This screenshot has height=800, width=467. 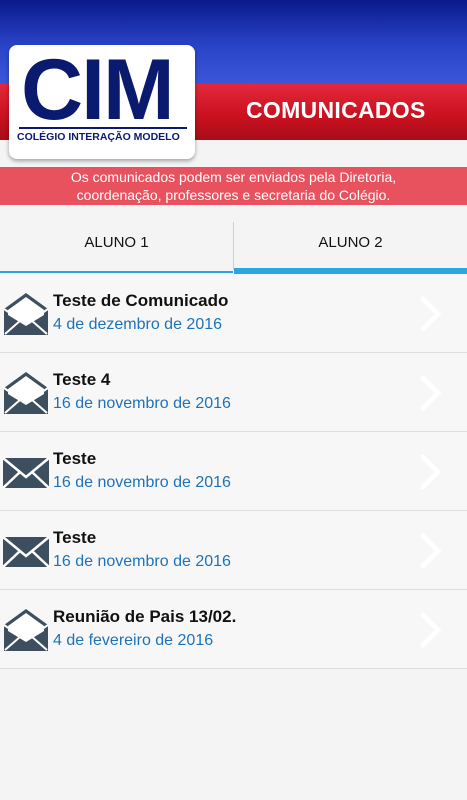 What do you see at coordinates (350, 242) in the screenshot?
I see `tab-label: ALUNO 2` at bounding box center [350, 242].